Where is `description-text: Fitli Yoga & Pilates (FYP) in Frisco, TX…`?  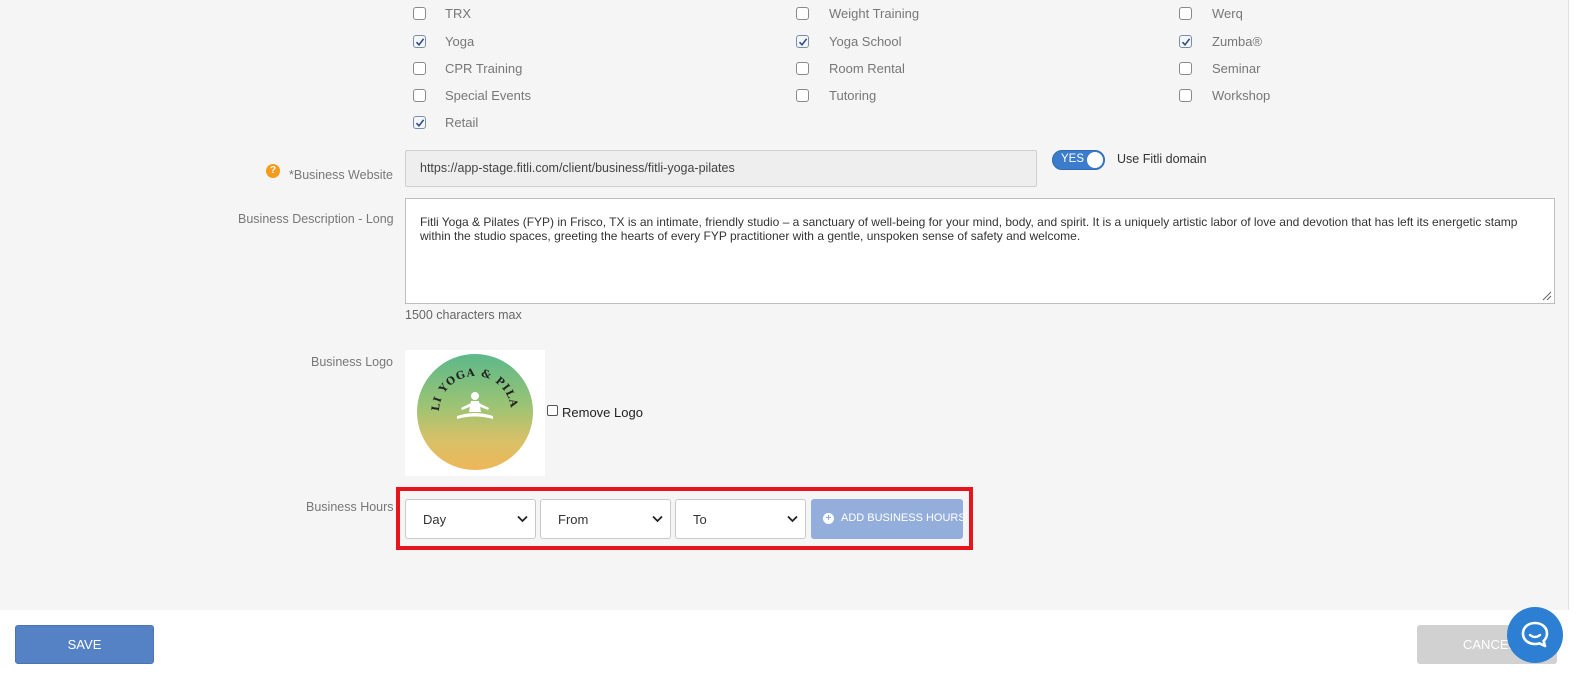
description-text: Fitli Yoga & Pilates (FYP) in Frisco, TX… is located at coordinates (969, 229).